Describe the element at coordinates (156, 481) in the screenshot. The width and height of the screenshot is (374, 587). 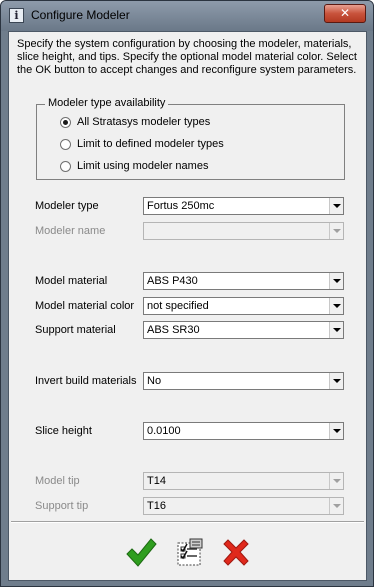
I see `combo-value: T14` at that location.